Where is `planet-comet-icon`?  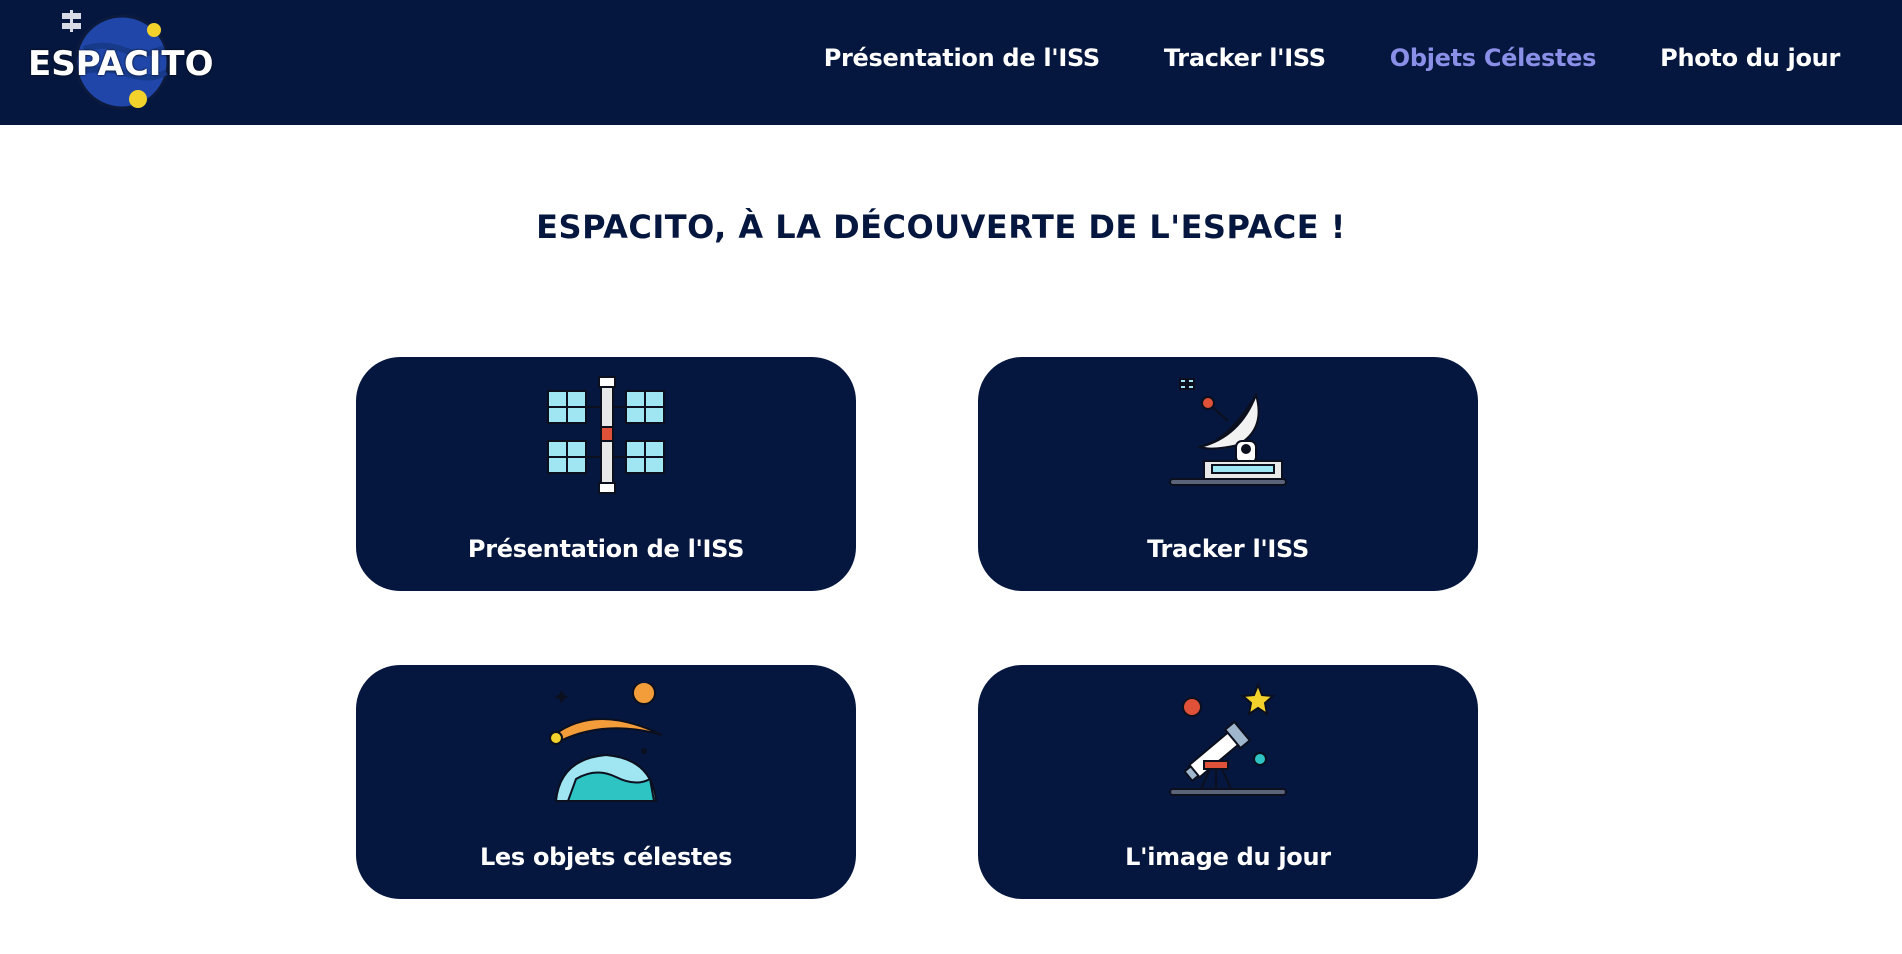
planet-comet-icon is located at coordinates (606, 742).